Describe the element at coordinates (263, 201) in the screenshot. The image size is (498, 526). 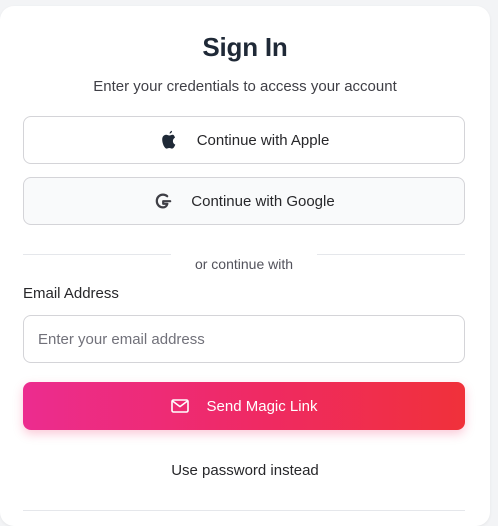
I see `google-button-label: Continue with Google` at that location.